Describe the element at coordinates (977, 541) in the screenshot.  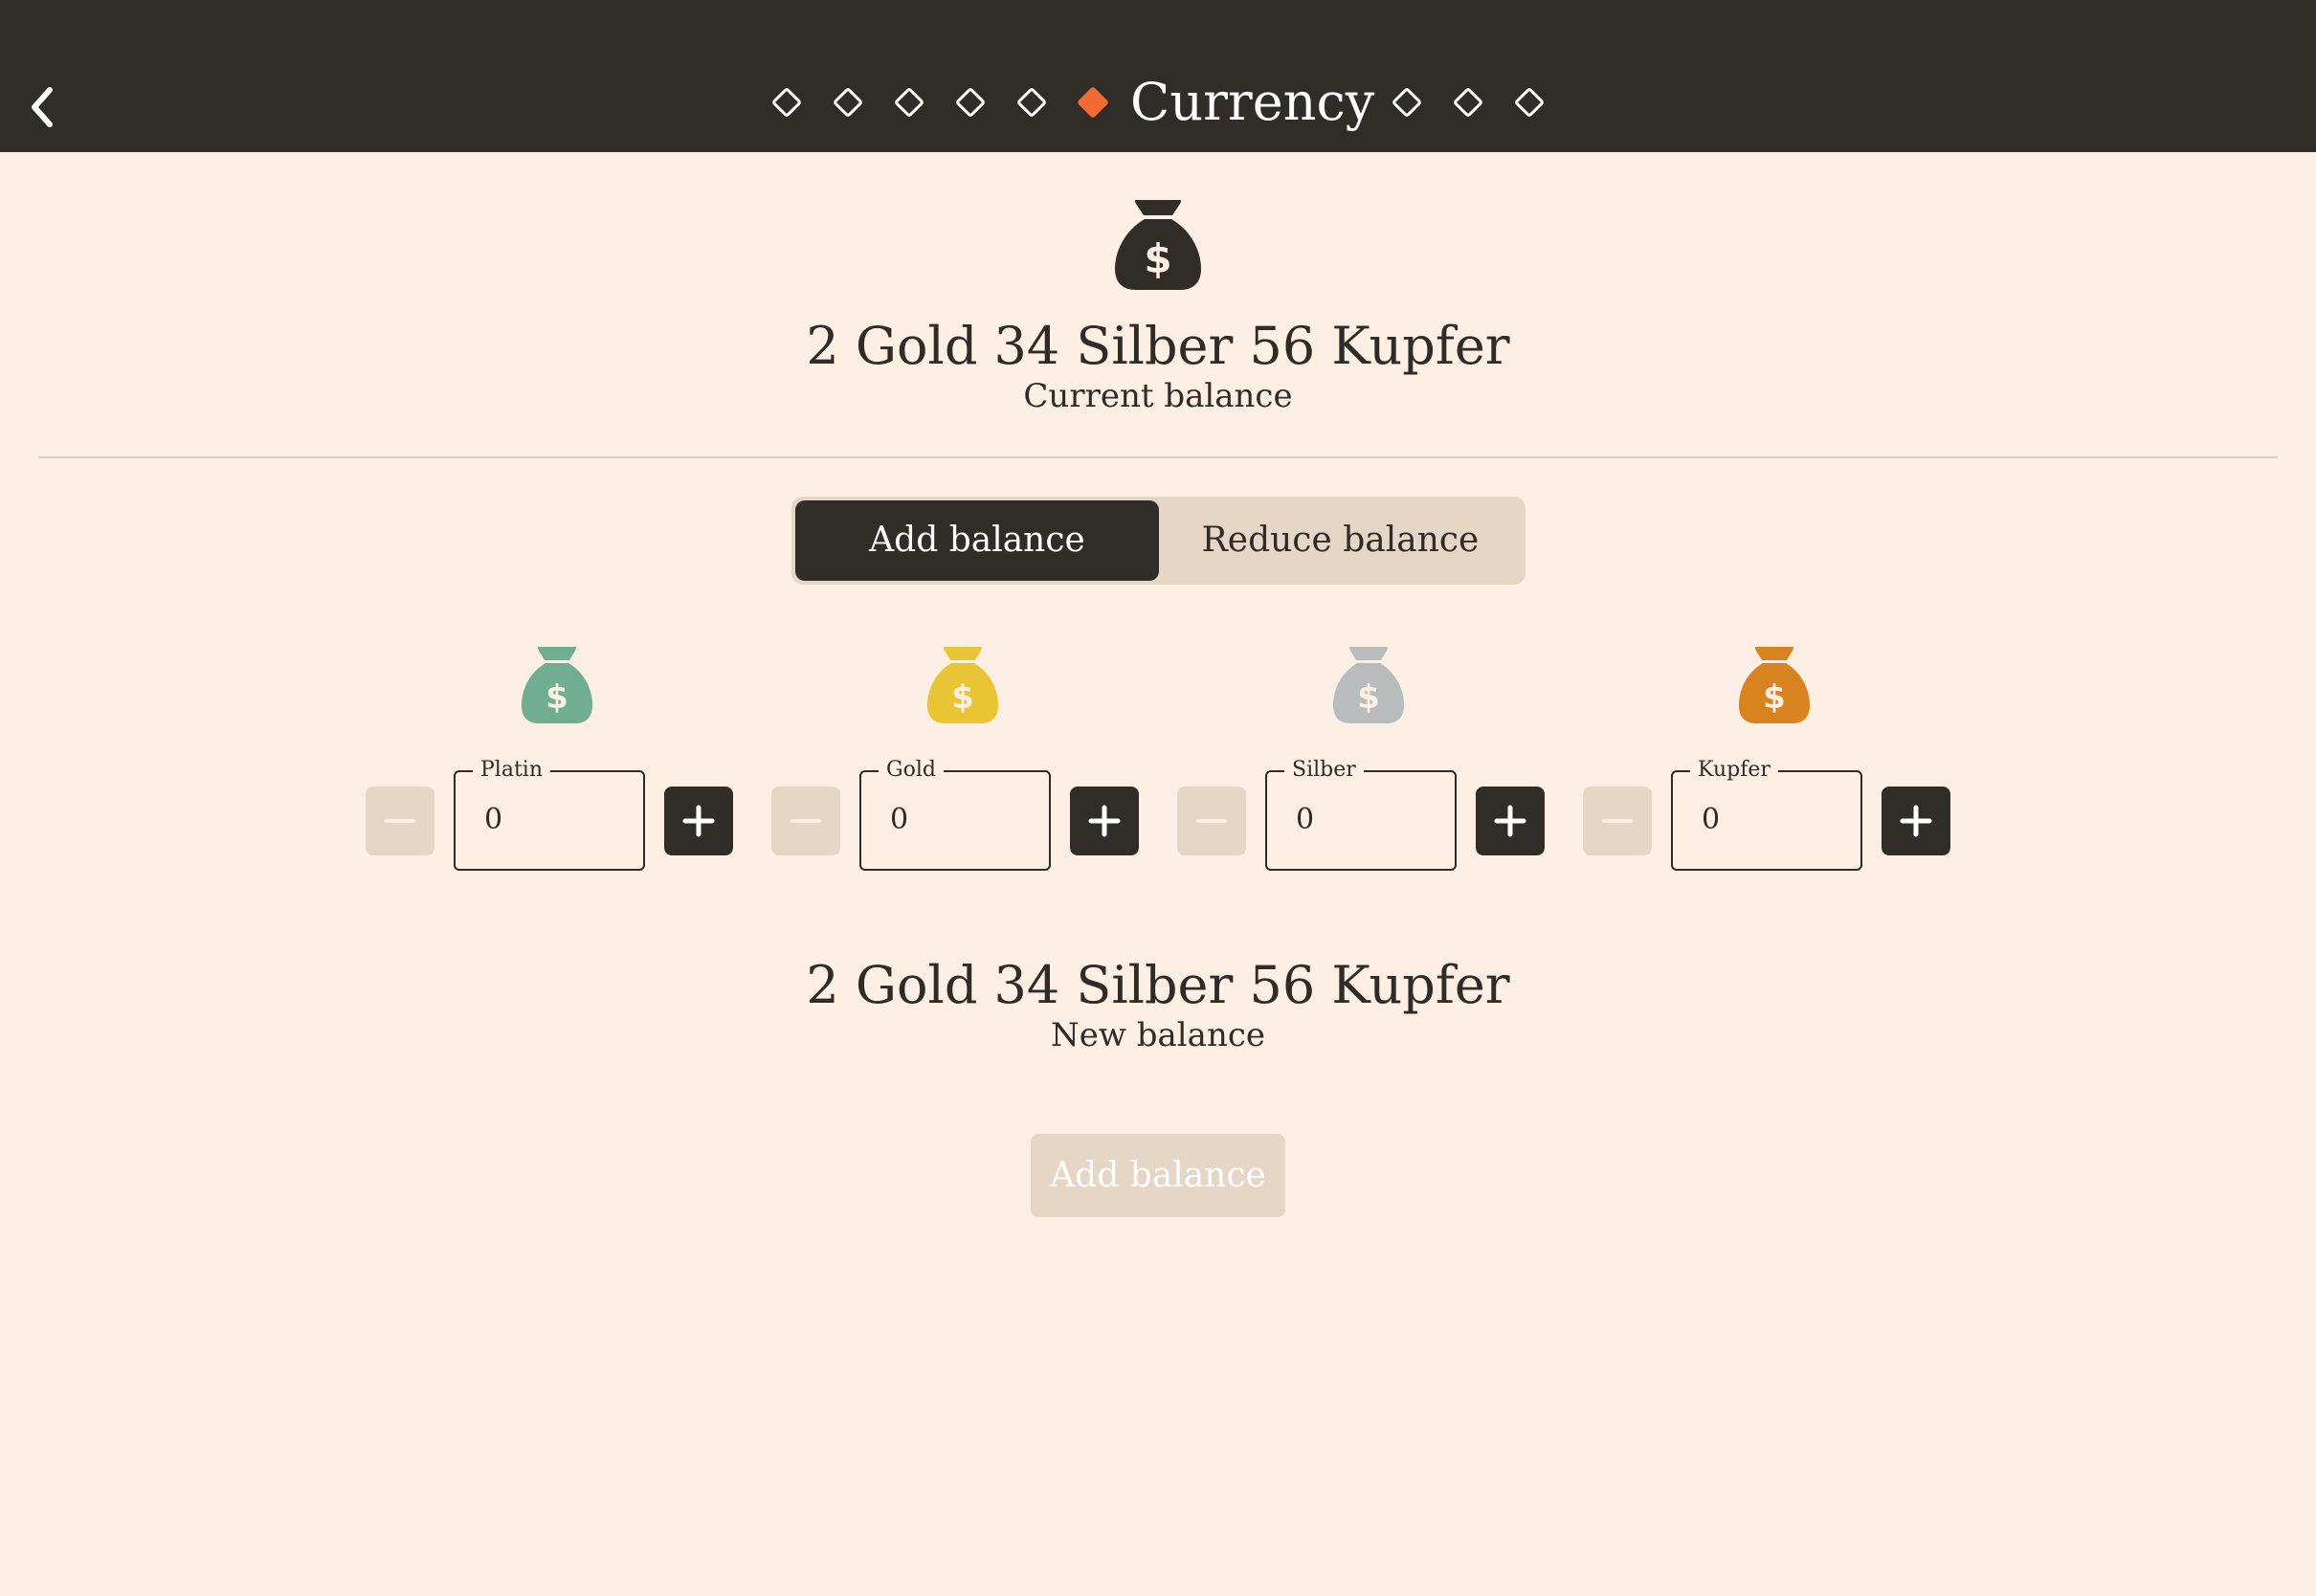
I see `add-balance-tab: Add balance` at that location.